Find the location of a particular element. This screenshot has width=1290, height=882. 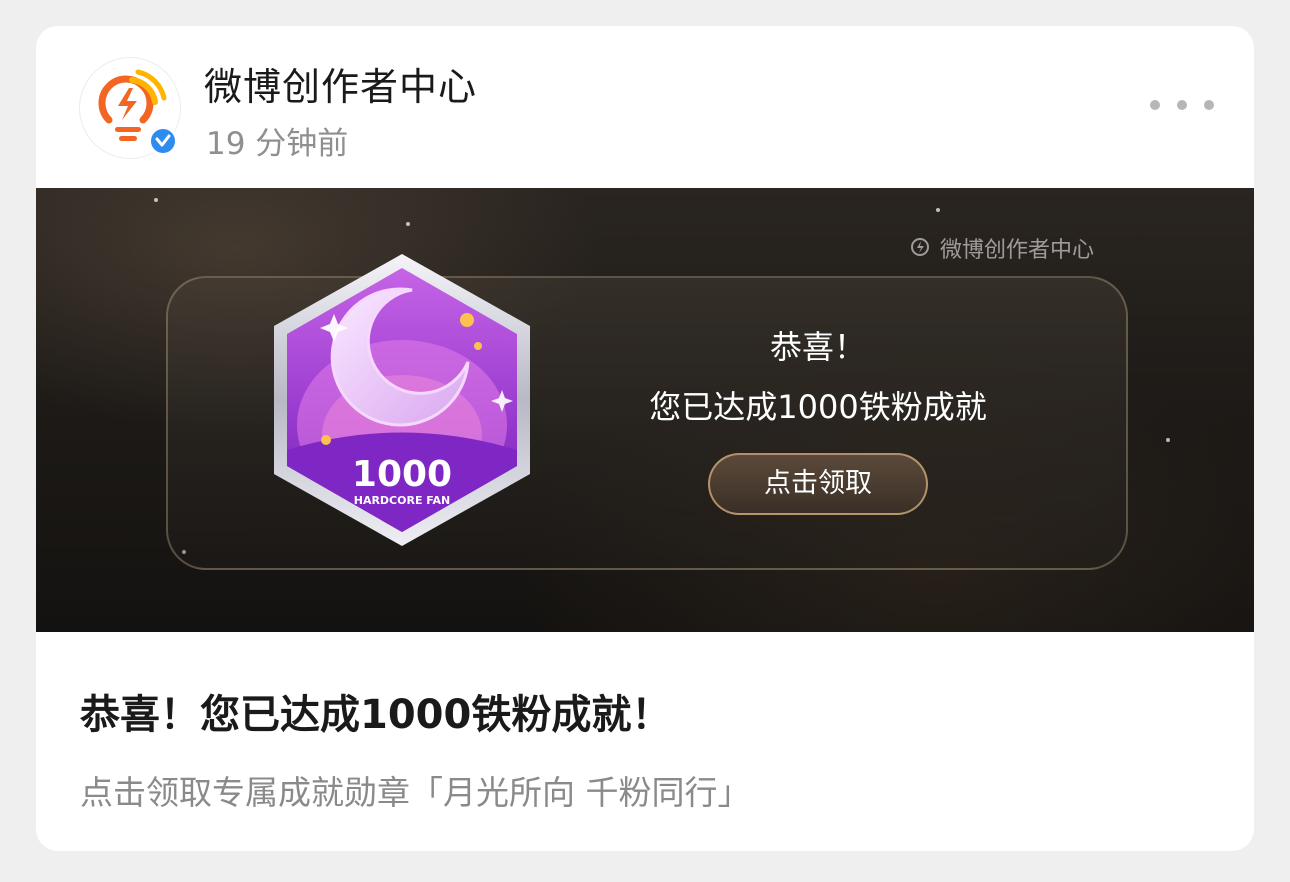

lightbulb-bolt-icon is located at coordinates (919, 247).